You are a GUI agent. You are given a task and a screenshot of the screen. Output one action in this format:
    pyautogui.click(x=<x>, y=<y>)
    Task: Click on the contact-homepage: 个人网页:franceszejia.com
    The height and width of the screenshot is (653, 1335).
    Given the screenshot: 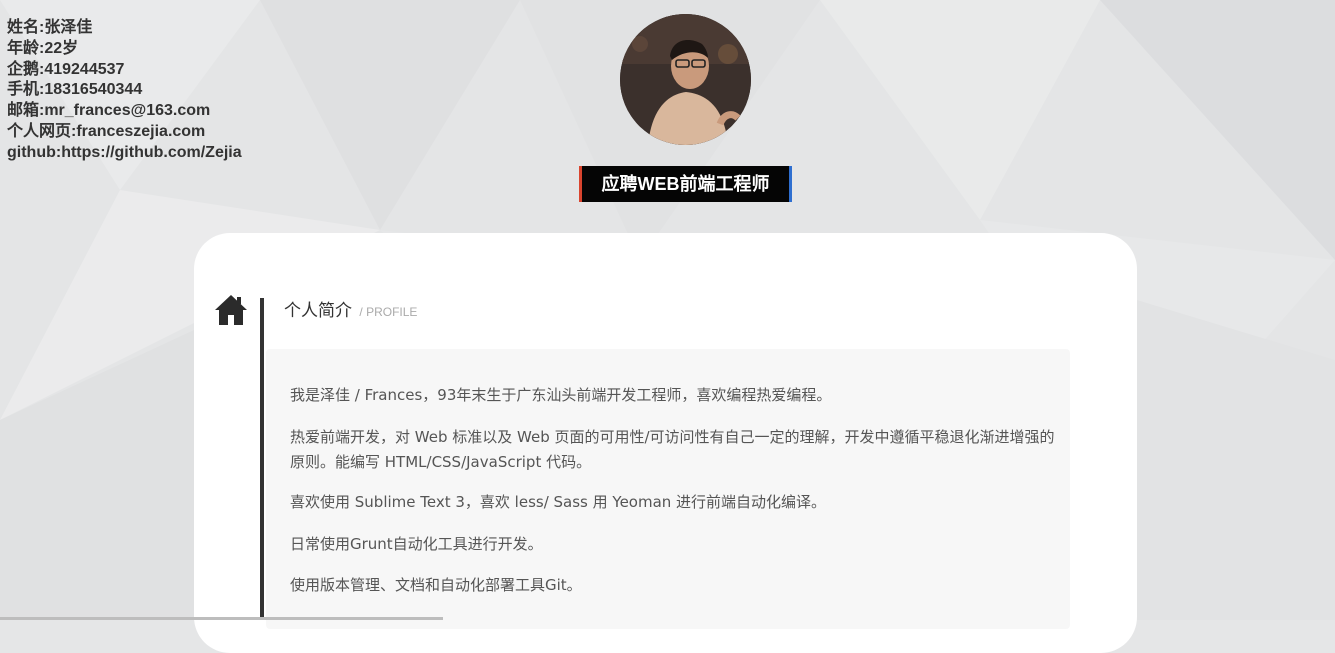 What is the action you would take?
    pyautogui.click(x=106, y=131)
    